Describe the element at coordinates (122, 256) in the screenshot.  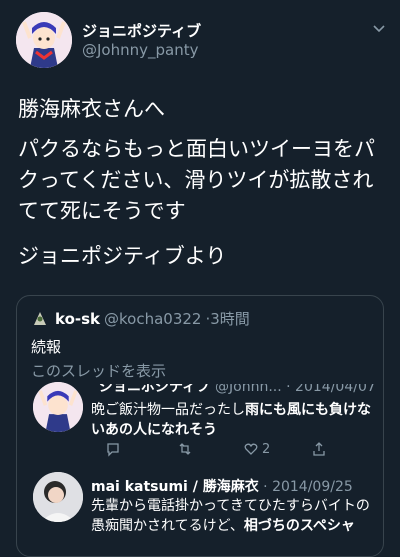
I see `tweet-line-3: ジョニポジティブより` at that location.